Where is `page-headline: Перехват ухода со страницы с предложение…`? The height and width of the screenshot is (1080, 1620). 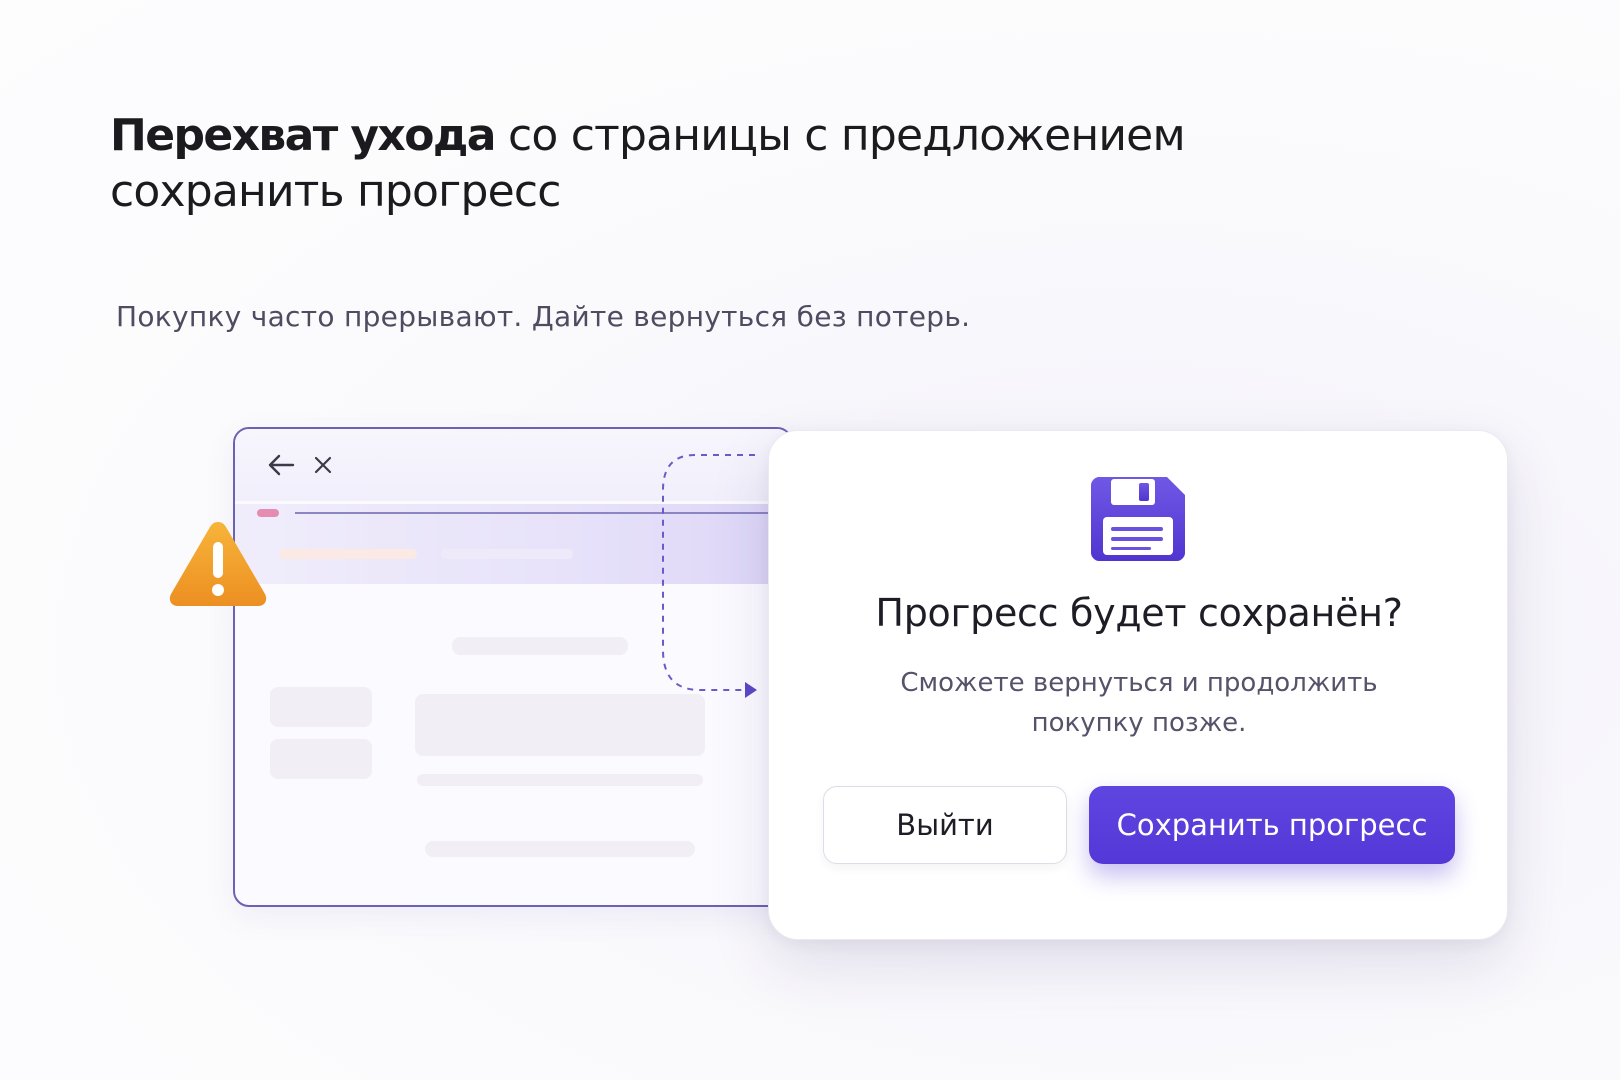
page-headline: Перехват ухода со страницы с предложение… is located at coordinates (660, 164).